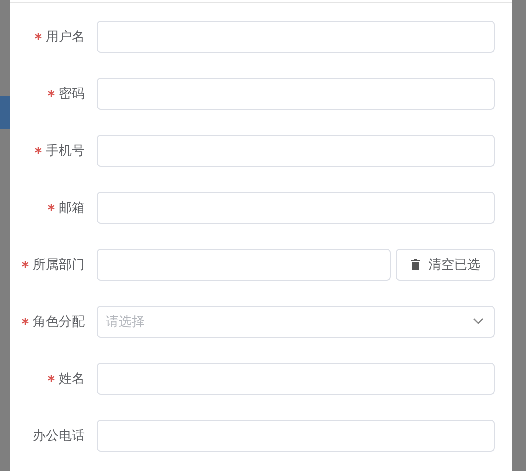 Image resolution: width=526 pixels, height=471 pixels. I want to click on field-label: 邮箱, so click(72, 208).